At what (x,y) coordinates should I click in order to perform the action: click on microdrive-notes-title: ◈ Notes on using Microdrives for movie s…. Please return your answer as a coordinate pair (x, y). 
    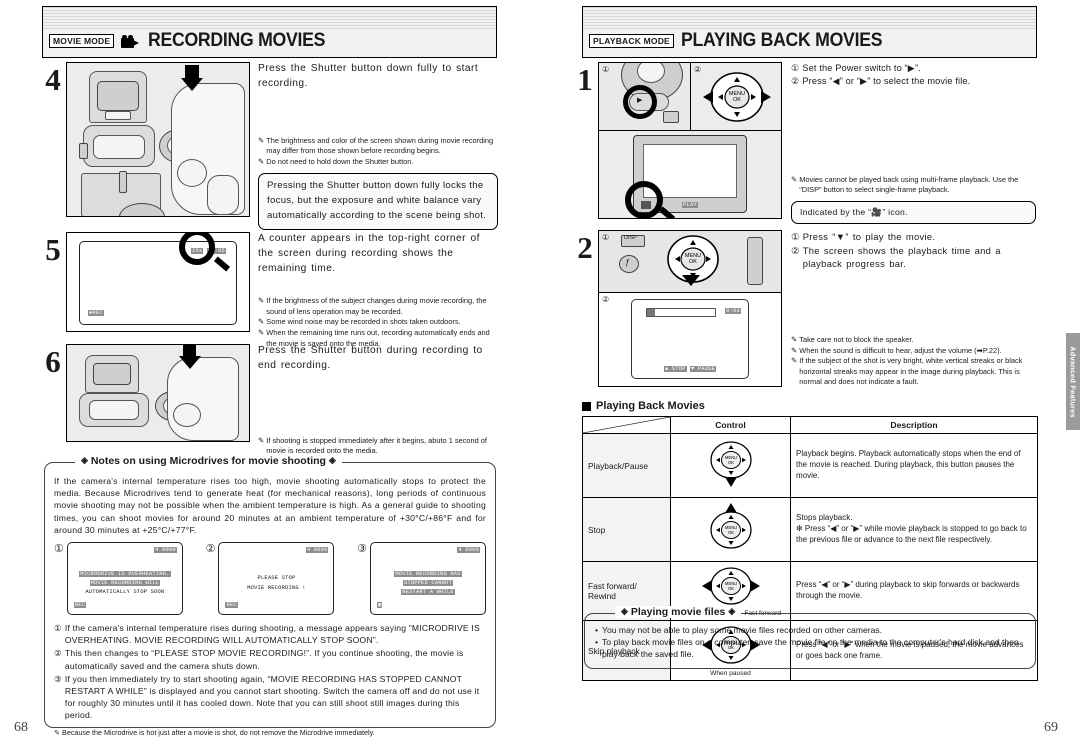
    Looking at the image, I should click on (208, 461).